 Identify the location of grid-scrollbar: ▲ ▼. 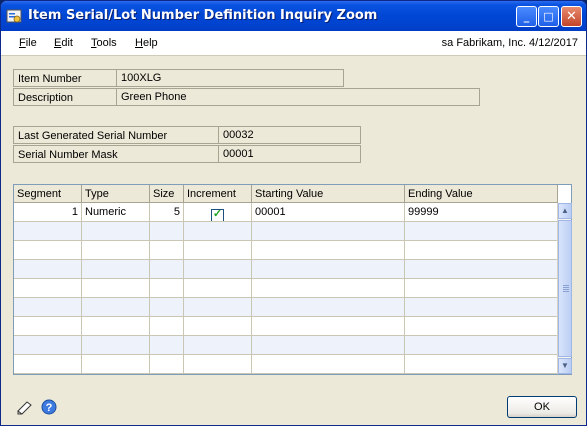
(564, 288).